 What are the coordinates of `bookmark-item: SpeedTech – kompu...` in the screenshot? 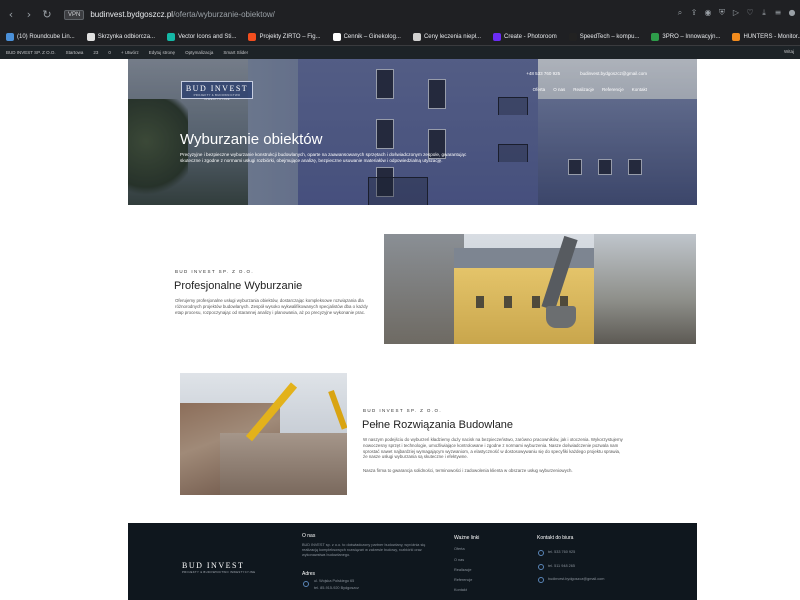 It's located at (604, 37).